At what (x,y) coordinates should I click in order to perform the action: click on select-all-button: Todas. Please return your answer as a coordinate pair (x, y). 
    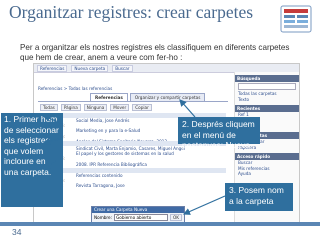
    Looking at the image, I should click on (49, 107).